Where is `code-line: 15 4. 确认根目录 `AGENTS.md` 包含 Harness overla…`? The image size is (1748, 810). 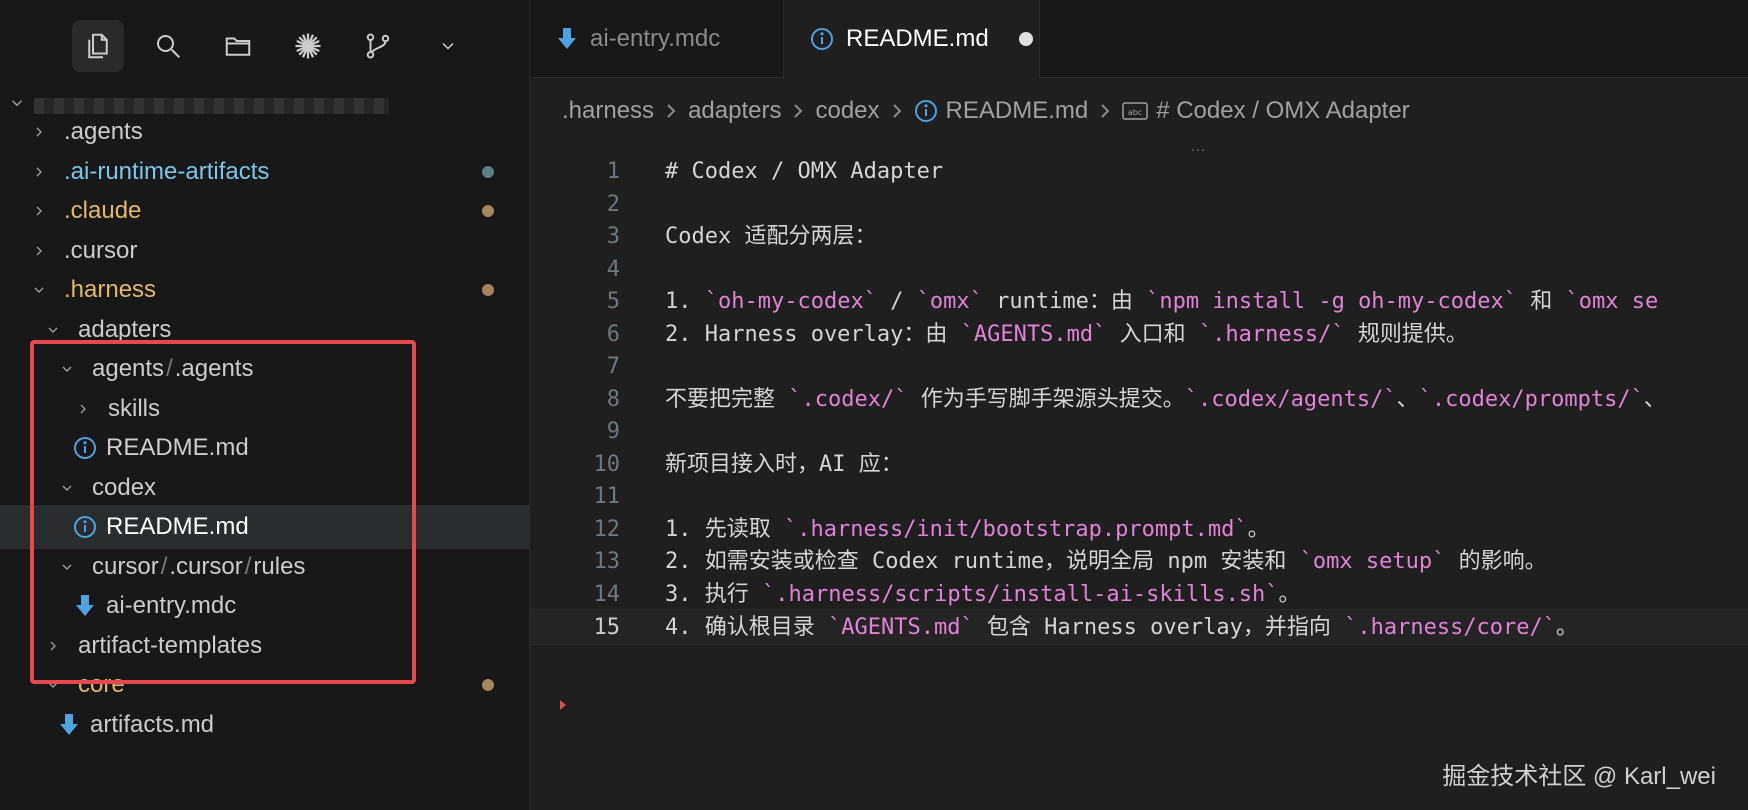 code-line: 15 4. 确认根目录 `AGENTS.md` 包含 Harness overla… is located at coordinates (1139, 627).